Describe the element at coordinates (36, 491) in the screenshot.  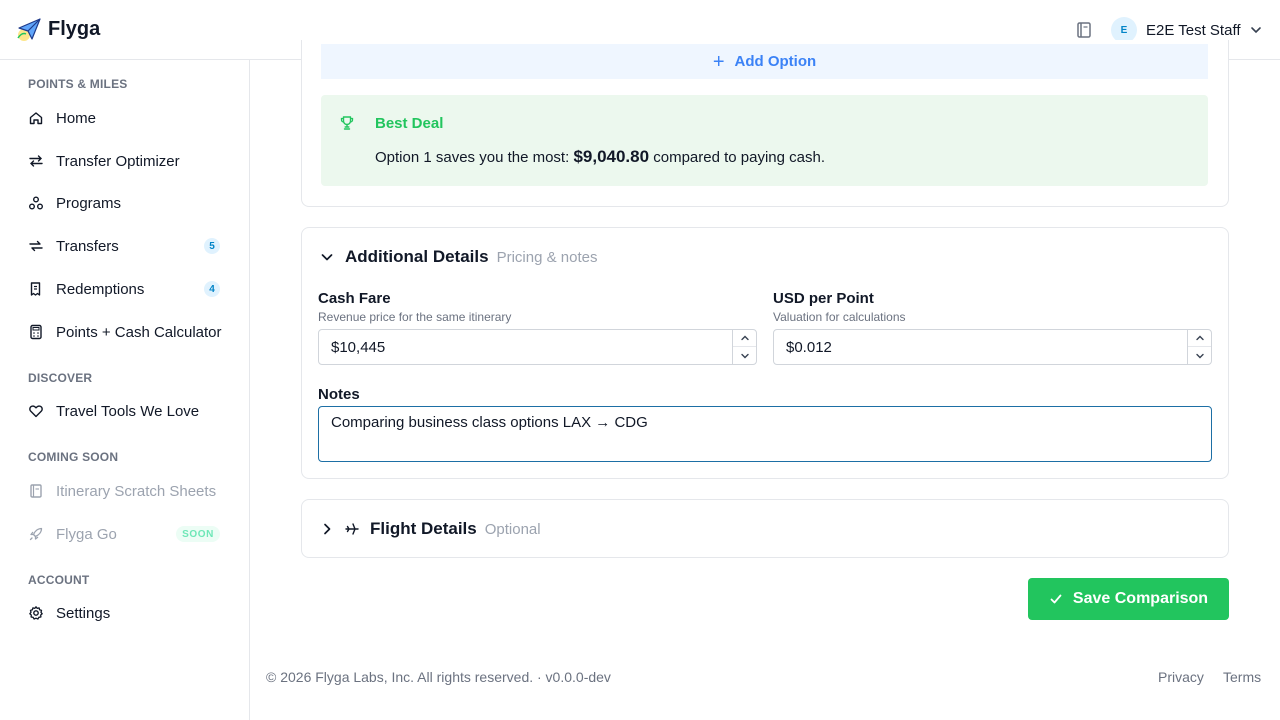
I see `notebook-icon` at that location.